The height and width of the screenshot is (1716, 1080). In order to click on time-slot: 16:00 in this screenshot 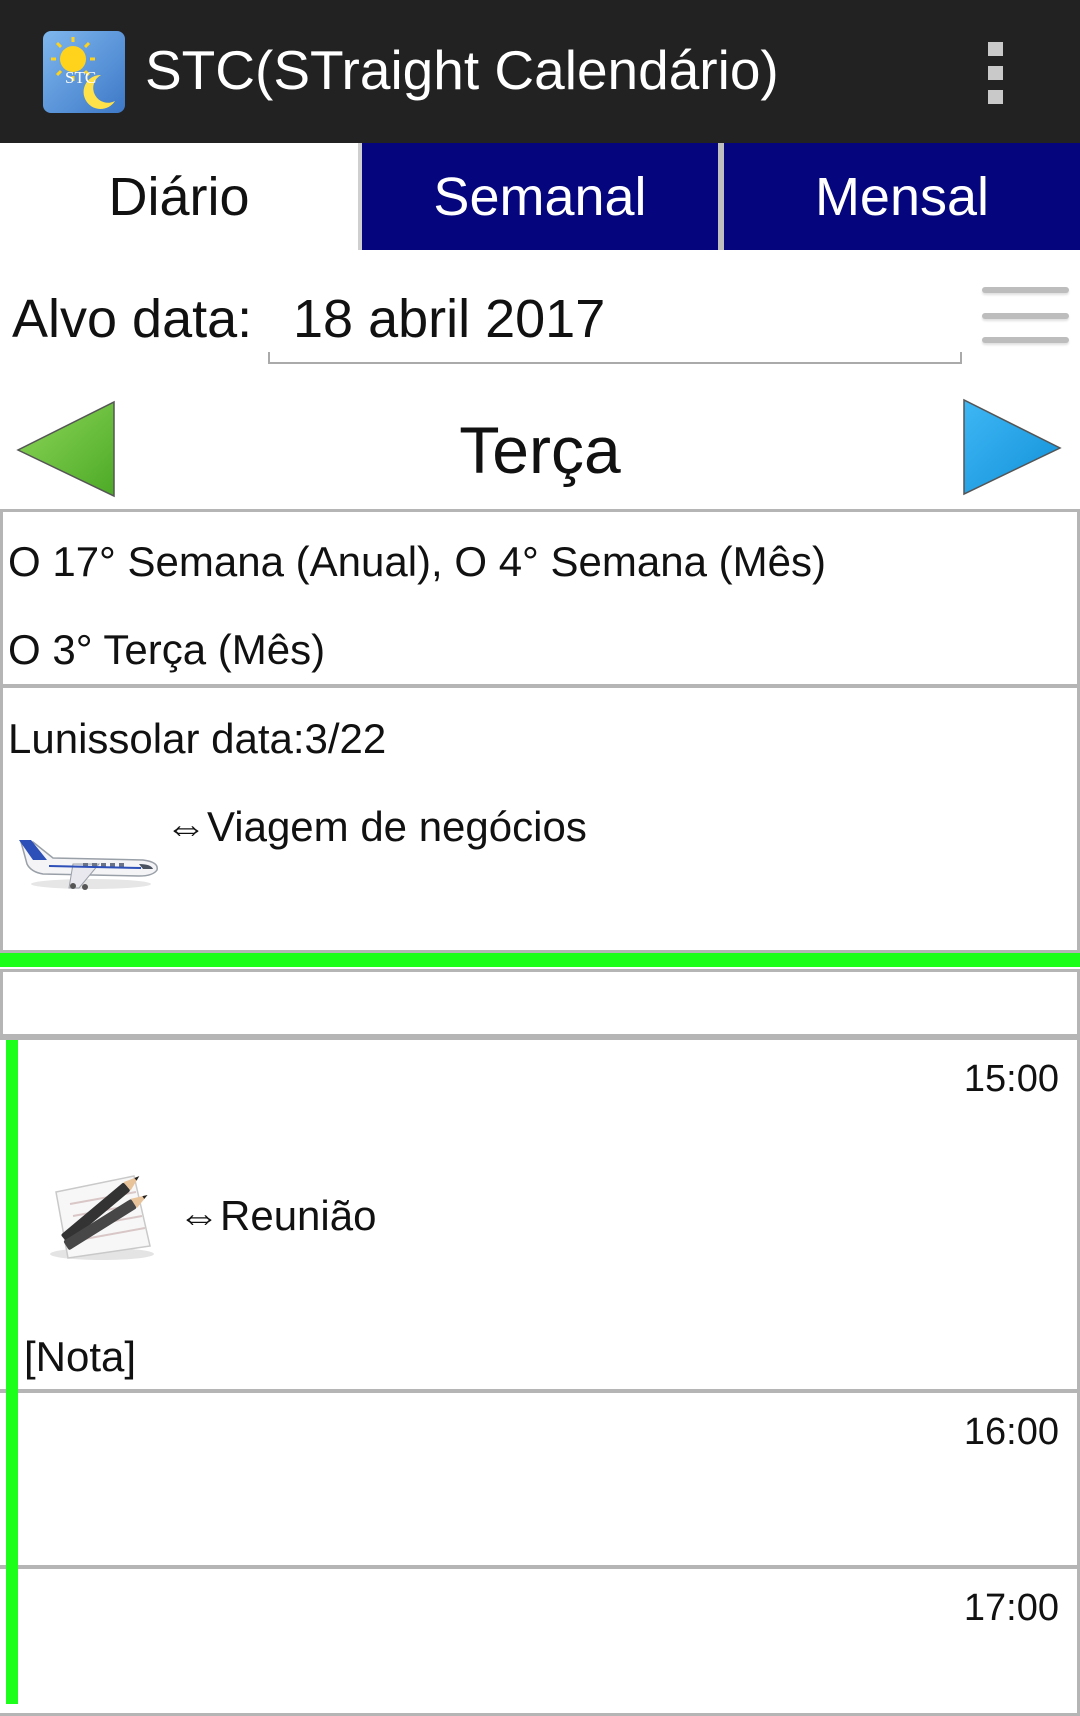, I will do `click(540, 1479)`.